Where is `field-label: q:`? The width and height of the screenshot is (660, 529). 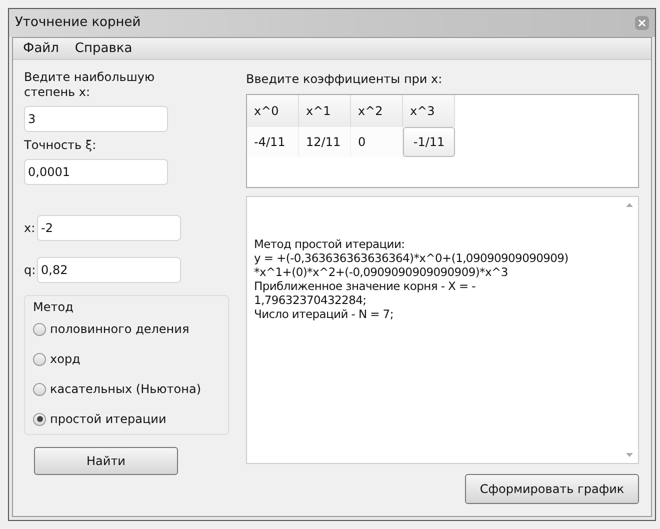
field-label: q: is located at coordinates (30, 270).